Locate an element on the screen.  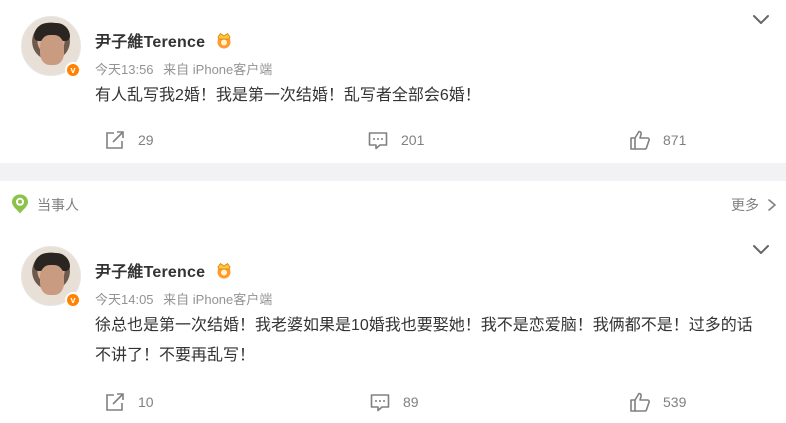
like-button: 871 is located at coordinates (657, 140).